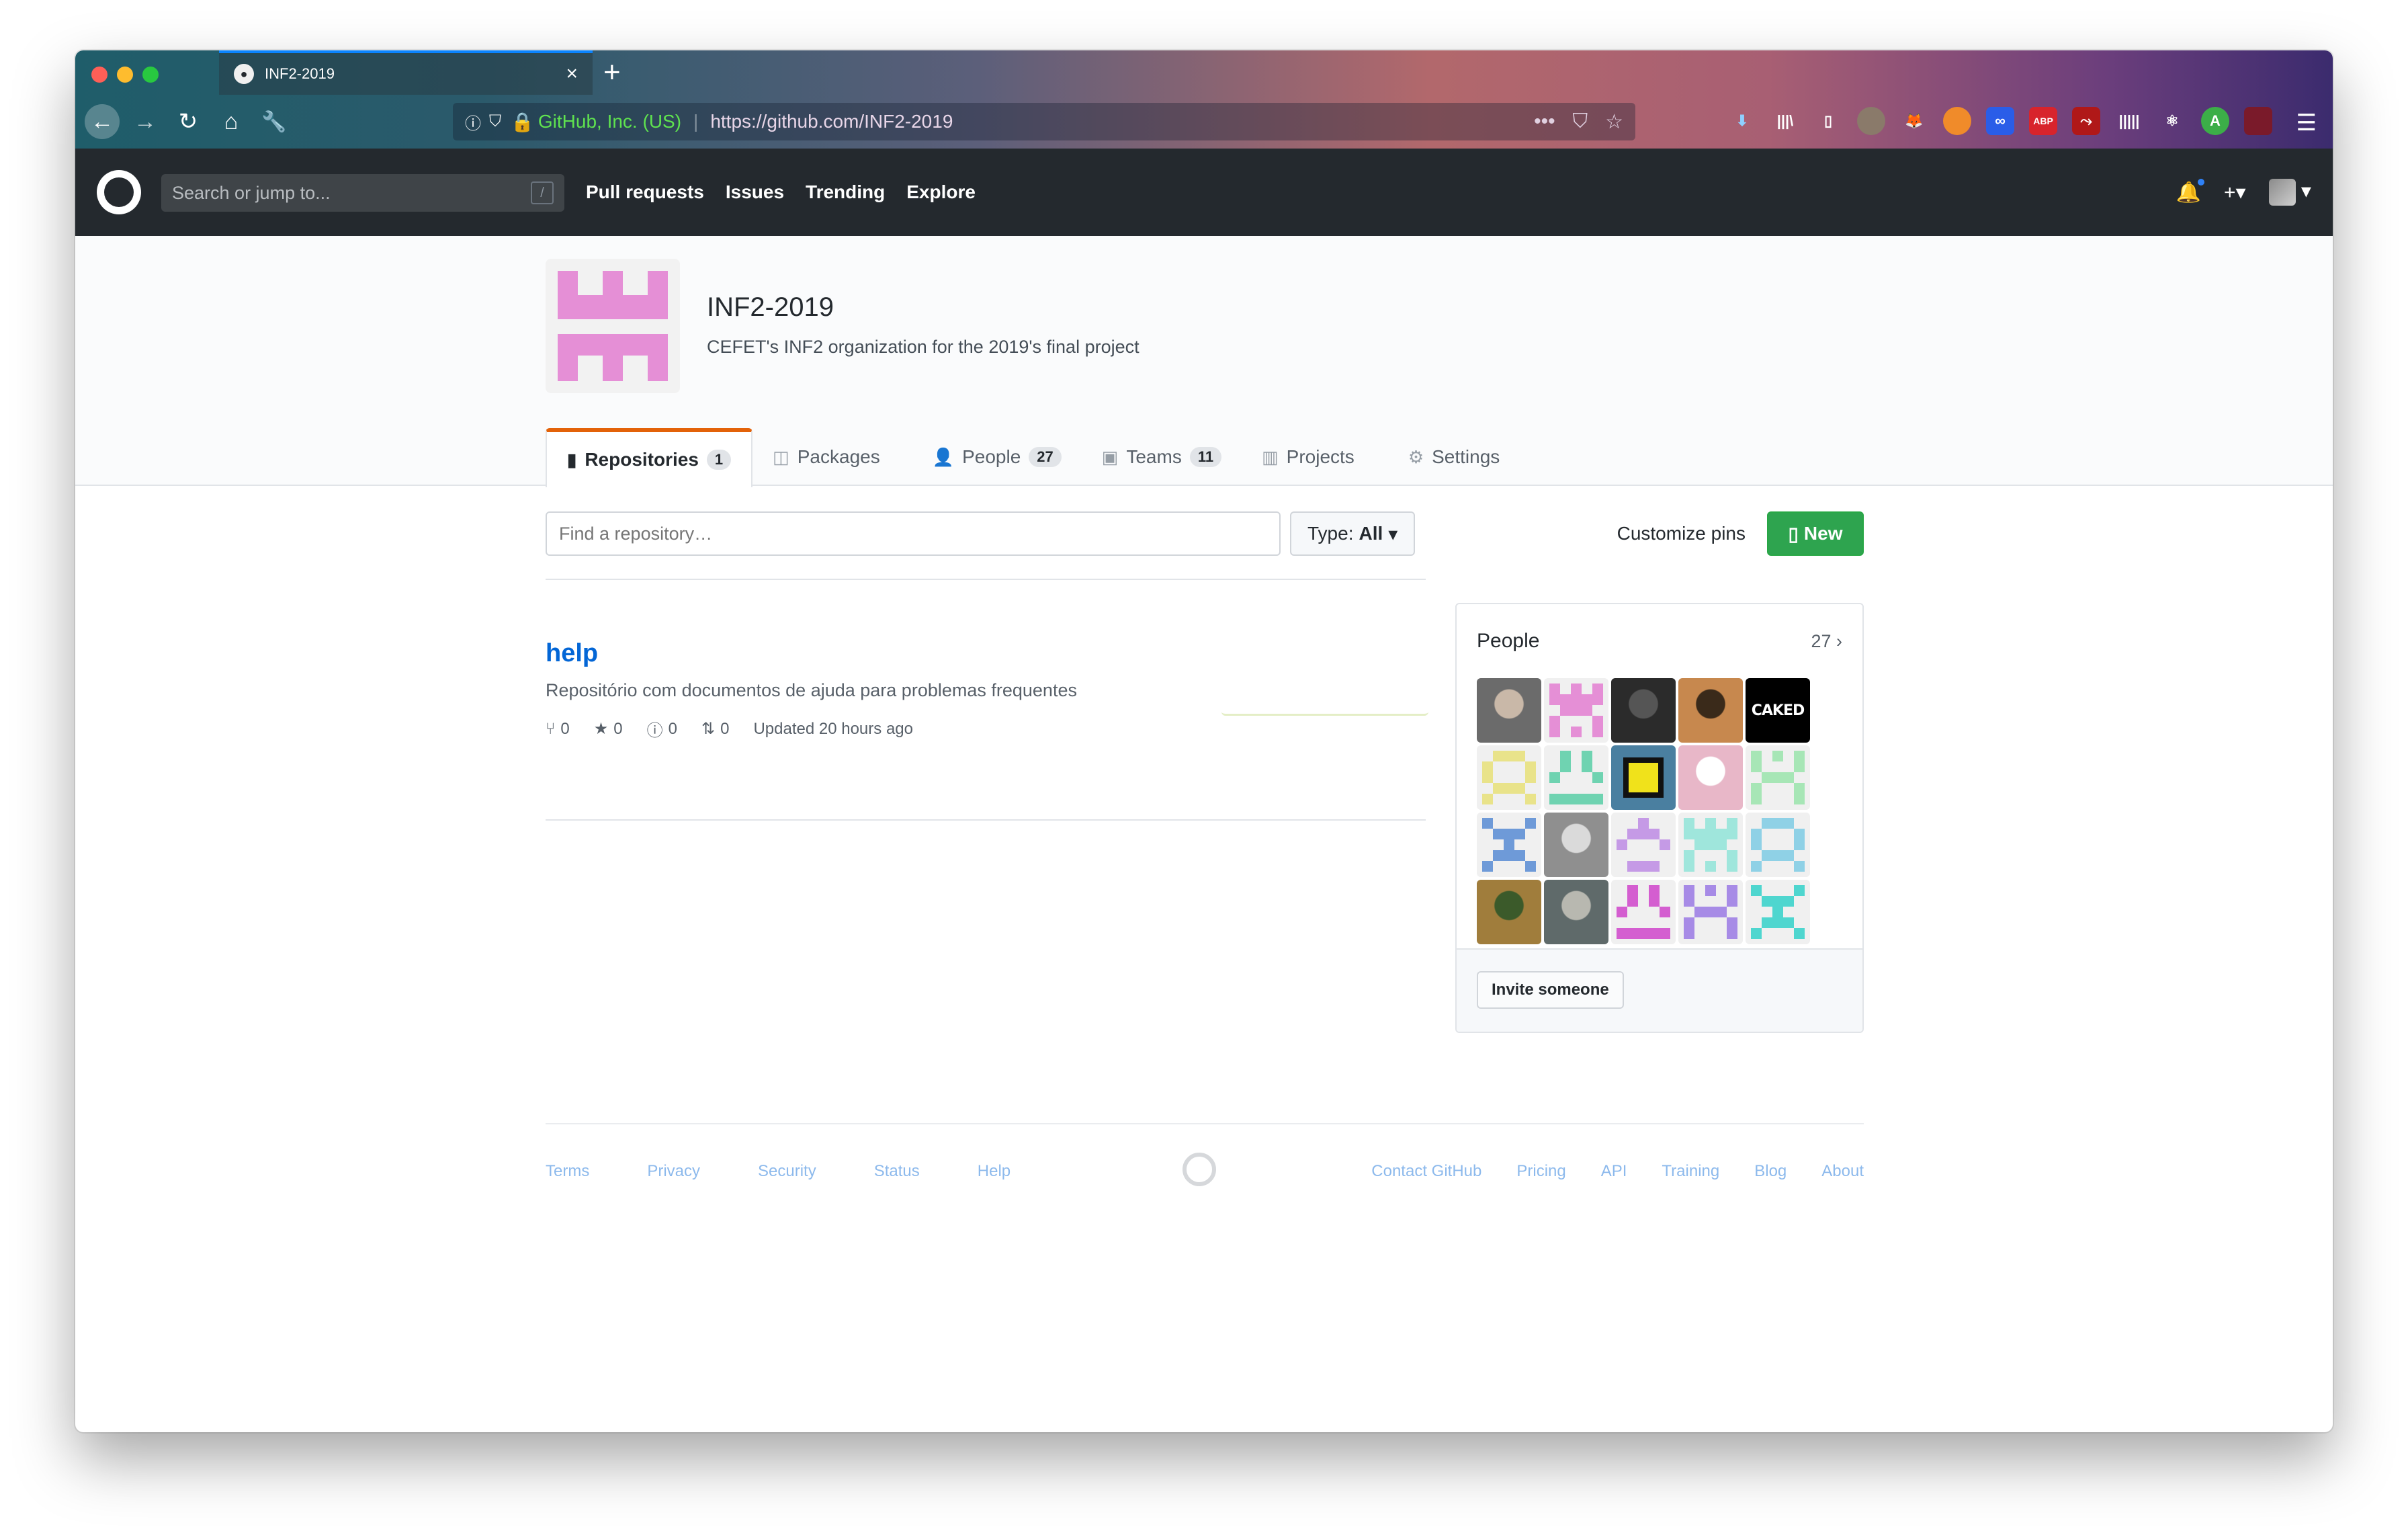 This screenshot has height=1531, width=2408. I want to click on customize-pins-link: Customize pins, so click(1681, 533).